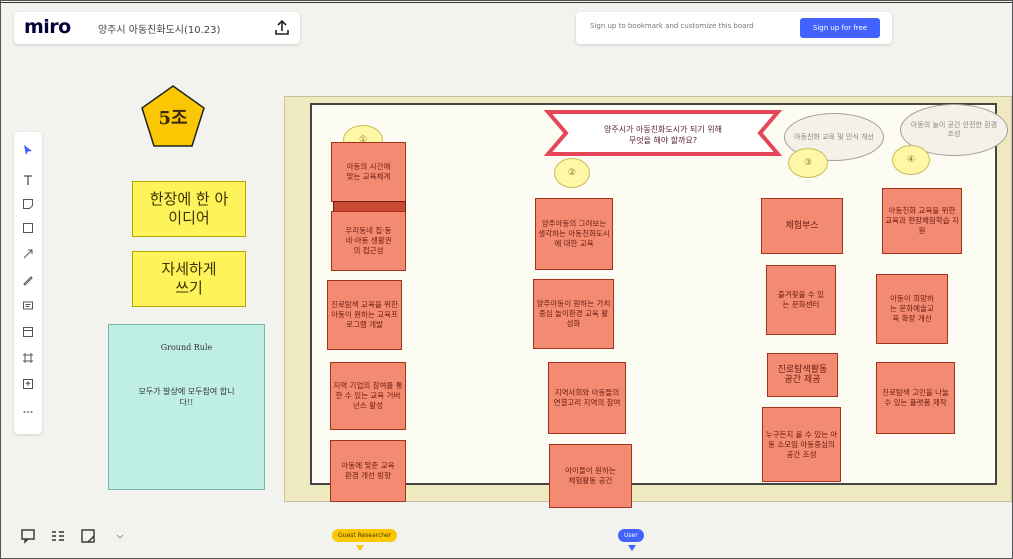 This screenshot has height=559, width=1013. What do you see at coordinates (28, 180) in the screenshot?
I see `text-tool-icon` at bounding box center [28, 180].